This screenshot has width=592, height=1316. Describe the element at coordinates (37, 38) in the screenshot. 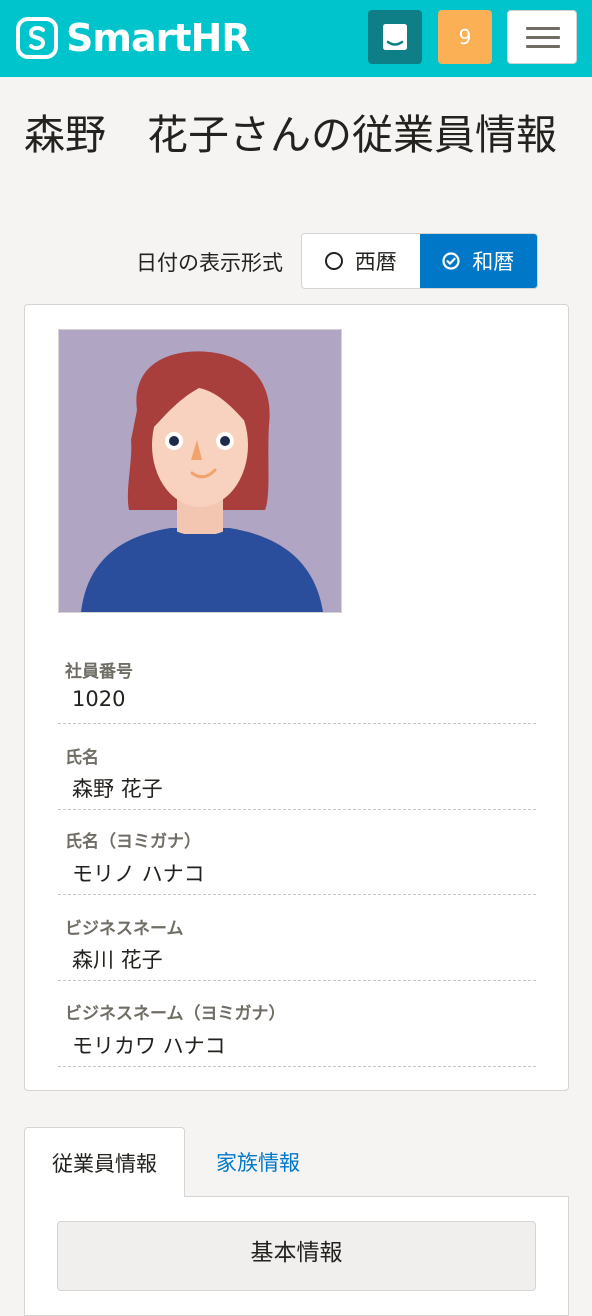

I see `smarthr-logo-icon` at that location.